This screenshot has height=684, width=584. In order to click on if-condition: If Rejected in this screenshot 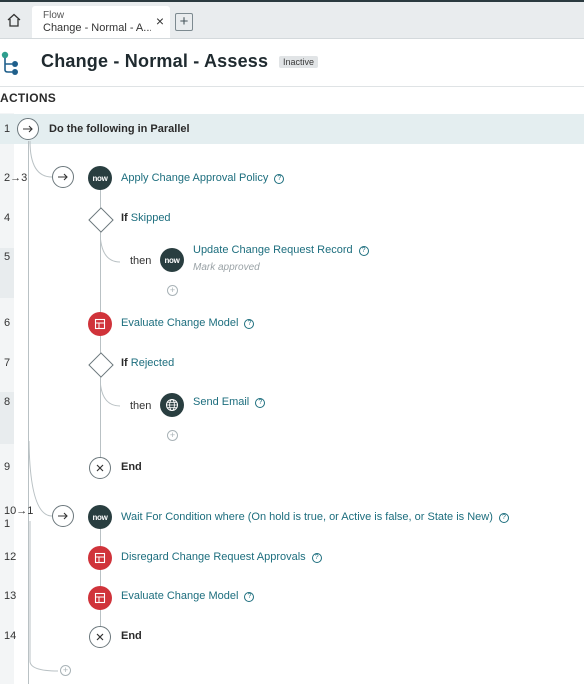, I will do `click(147, 363)`.